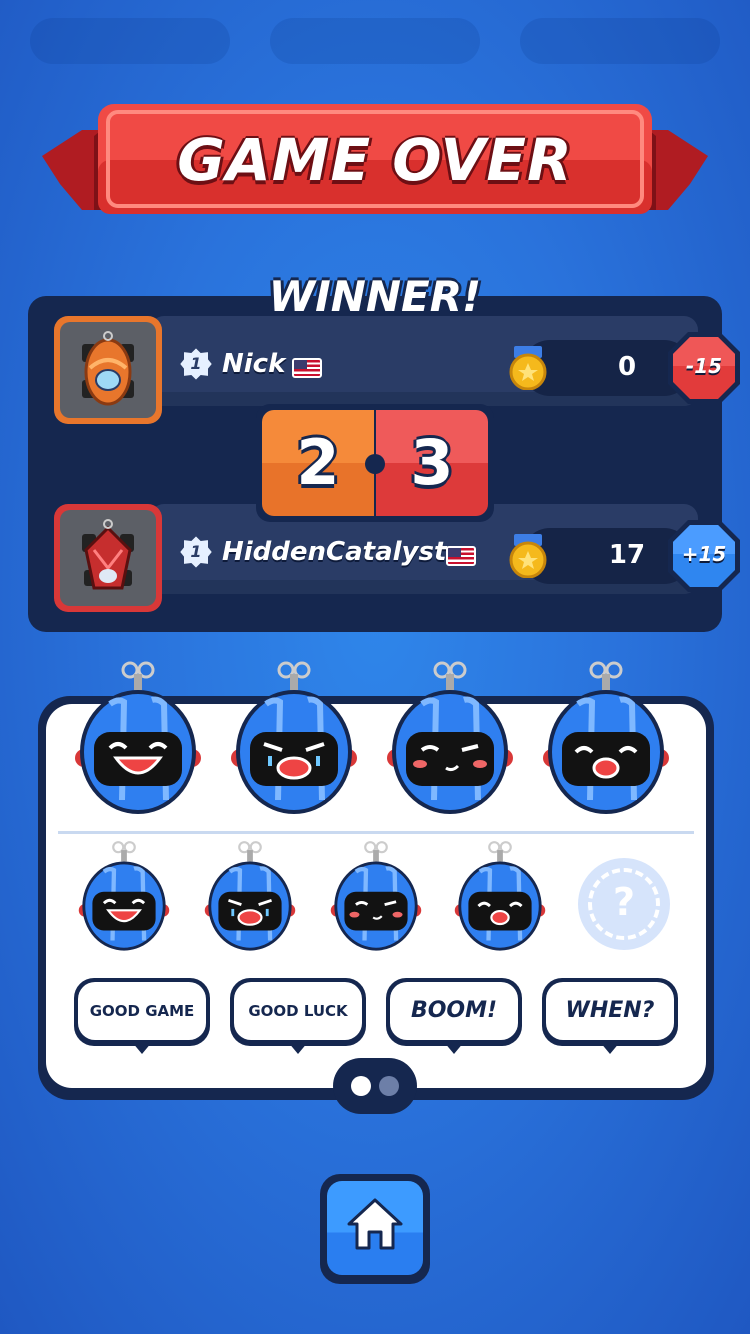 The image size is (750, 1334). I want to click on player-car-nick, so click(108, 370).